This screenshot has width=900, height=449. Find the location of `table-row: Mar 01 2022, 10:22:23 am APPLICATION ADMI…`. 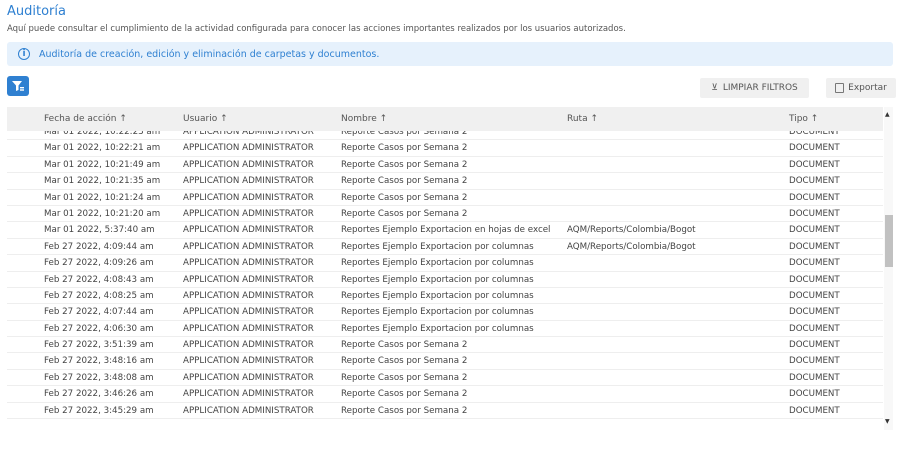

table-row: Mar 01 2022, 10:22:23 am APPLICATION ADMI… is located at coordinates (445, 136).